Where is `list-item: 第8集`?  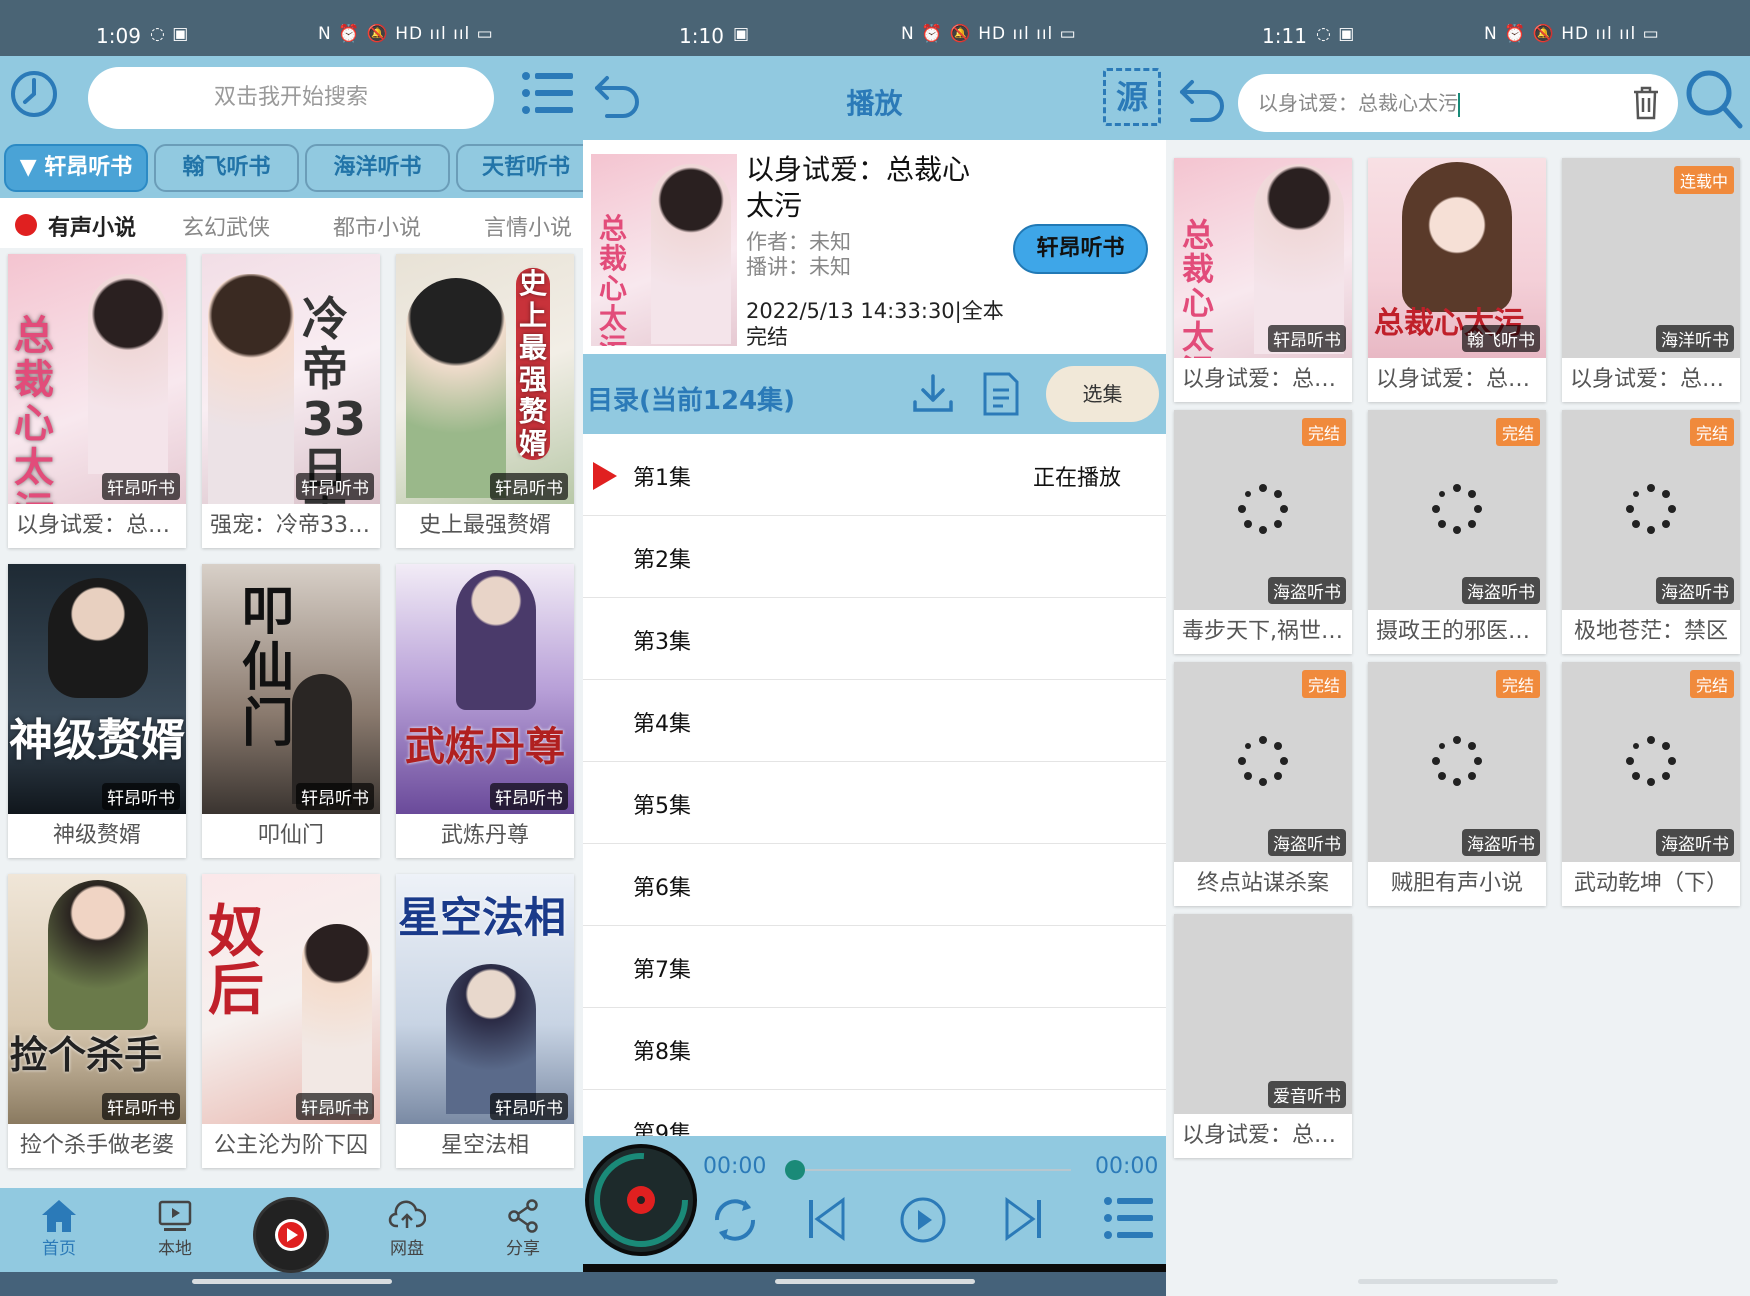 list-item: 第8集 is located at coordinates (874, 1049).